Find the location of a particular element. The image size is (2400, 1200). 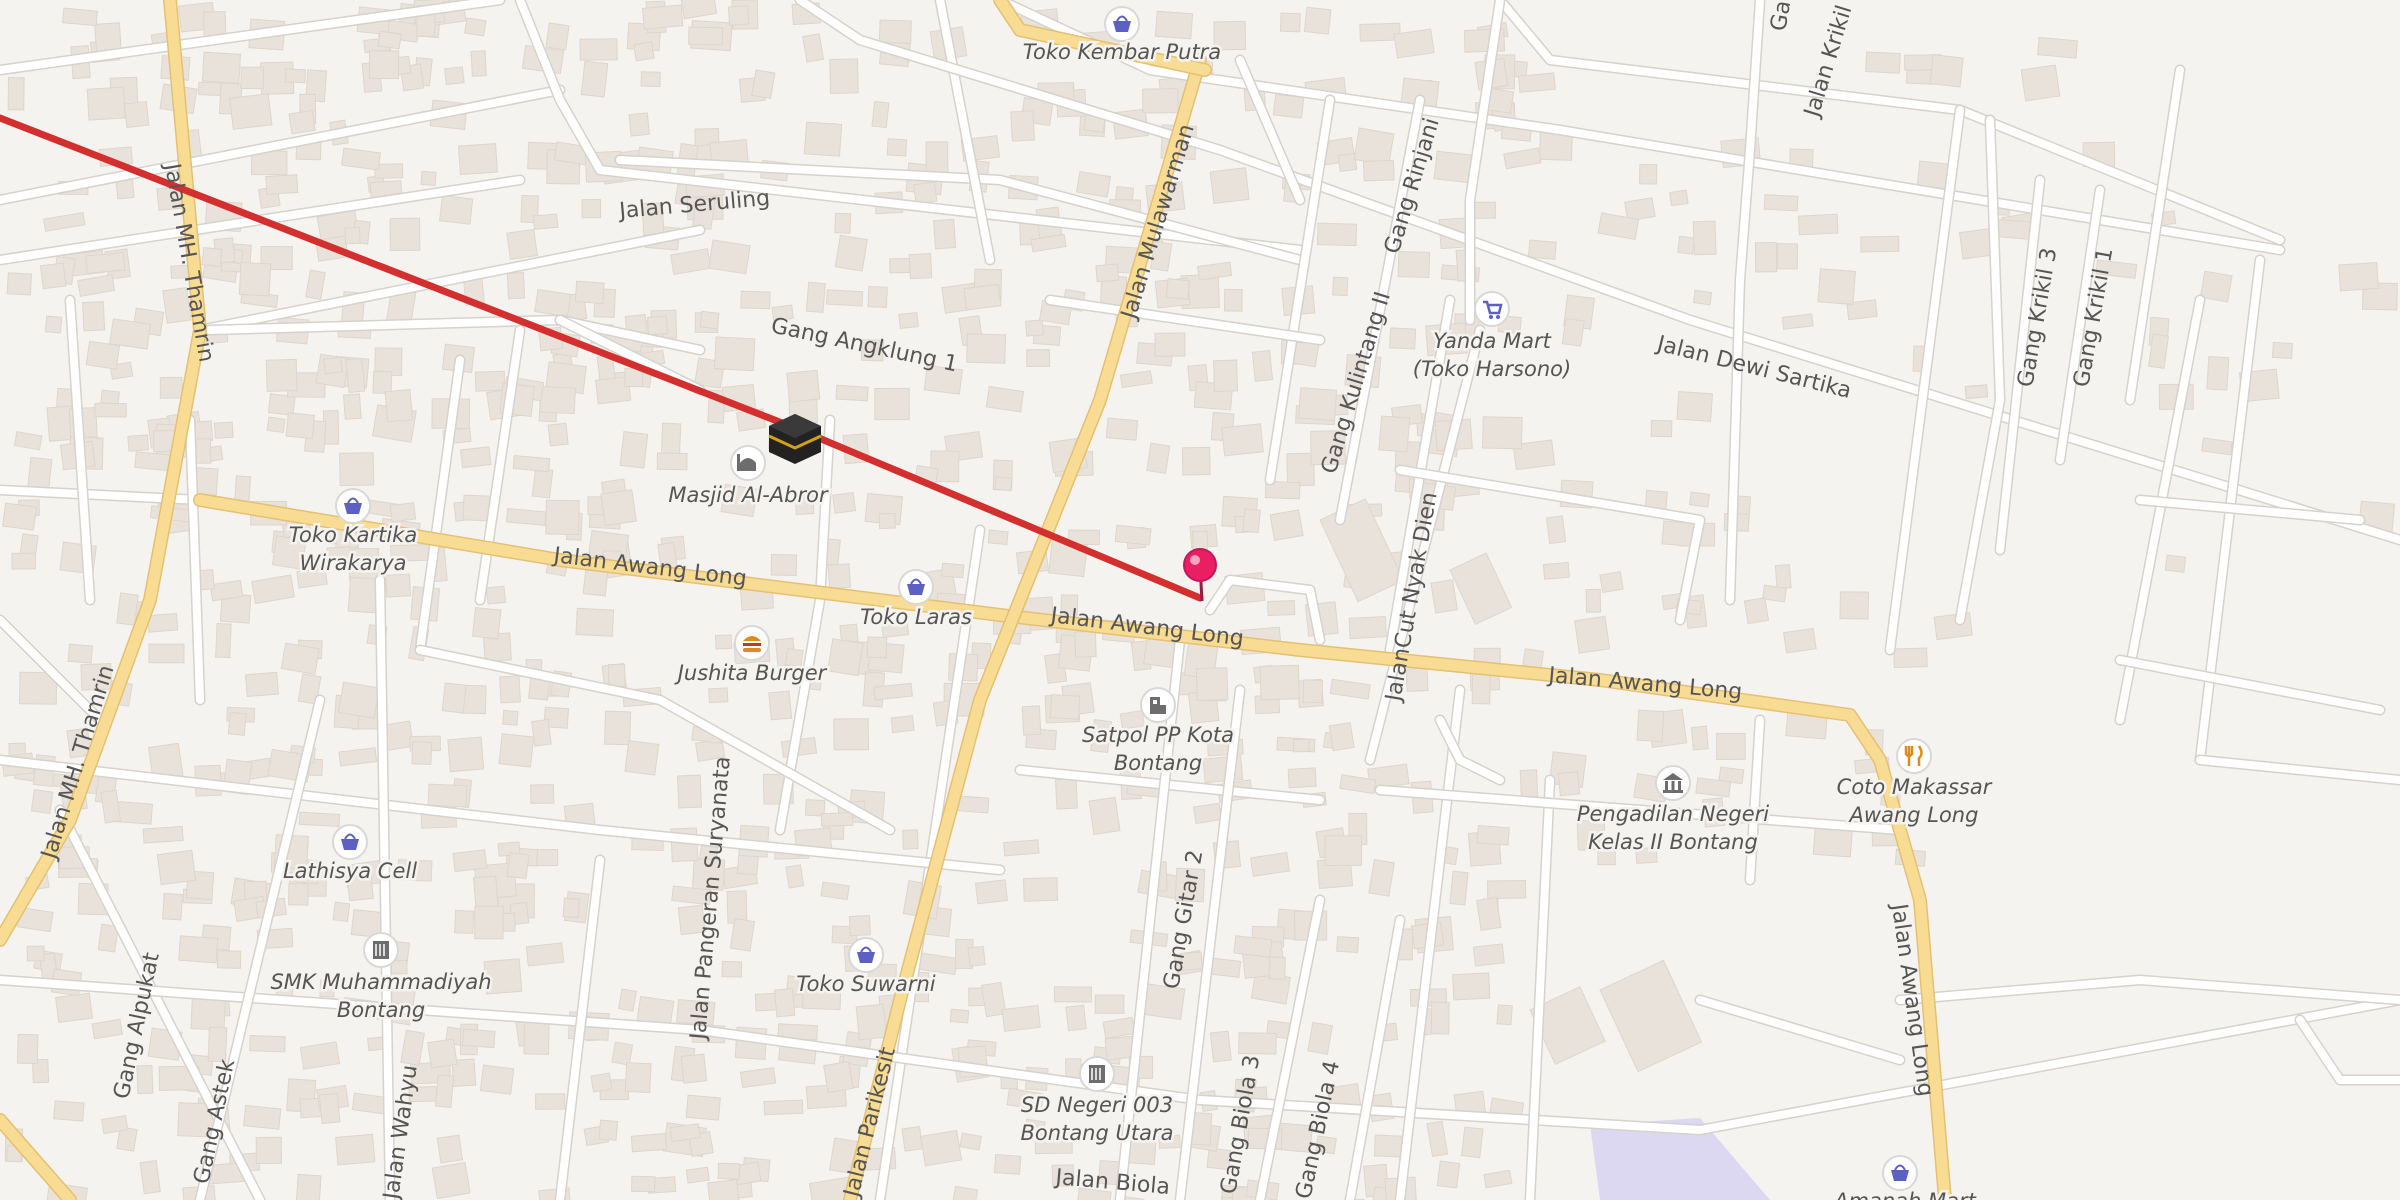

burger-icon is located at coordinates (752, 643).